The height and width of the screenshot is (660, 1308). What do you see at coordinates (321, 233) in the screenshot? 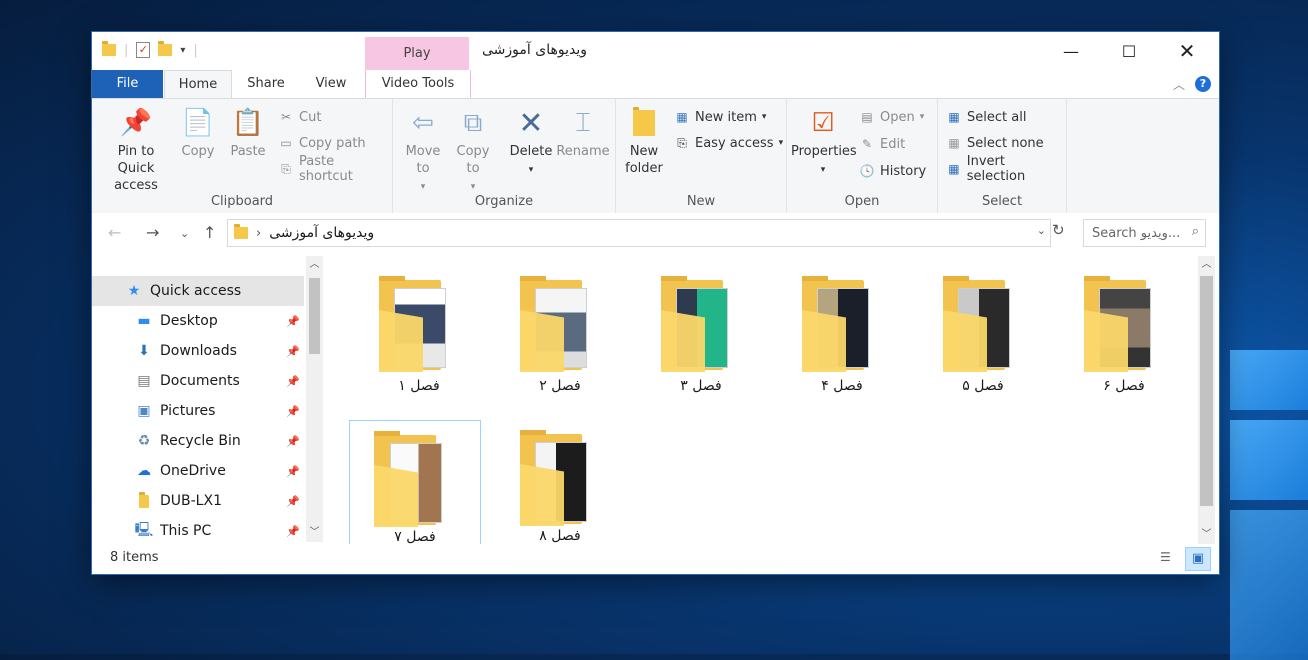
I see `breadcrumb: ویدیوهای آموزشی` at bounding box center [321, 233].